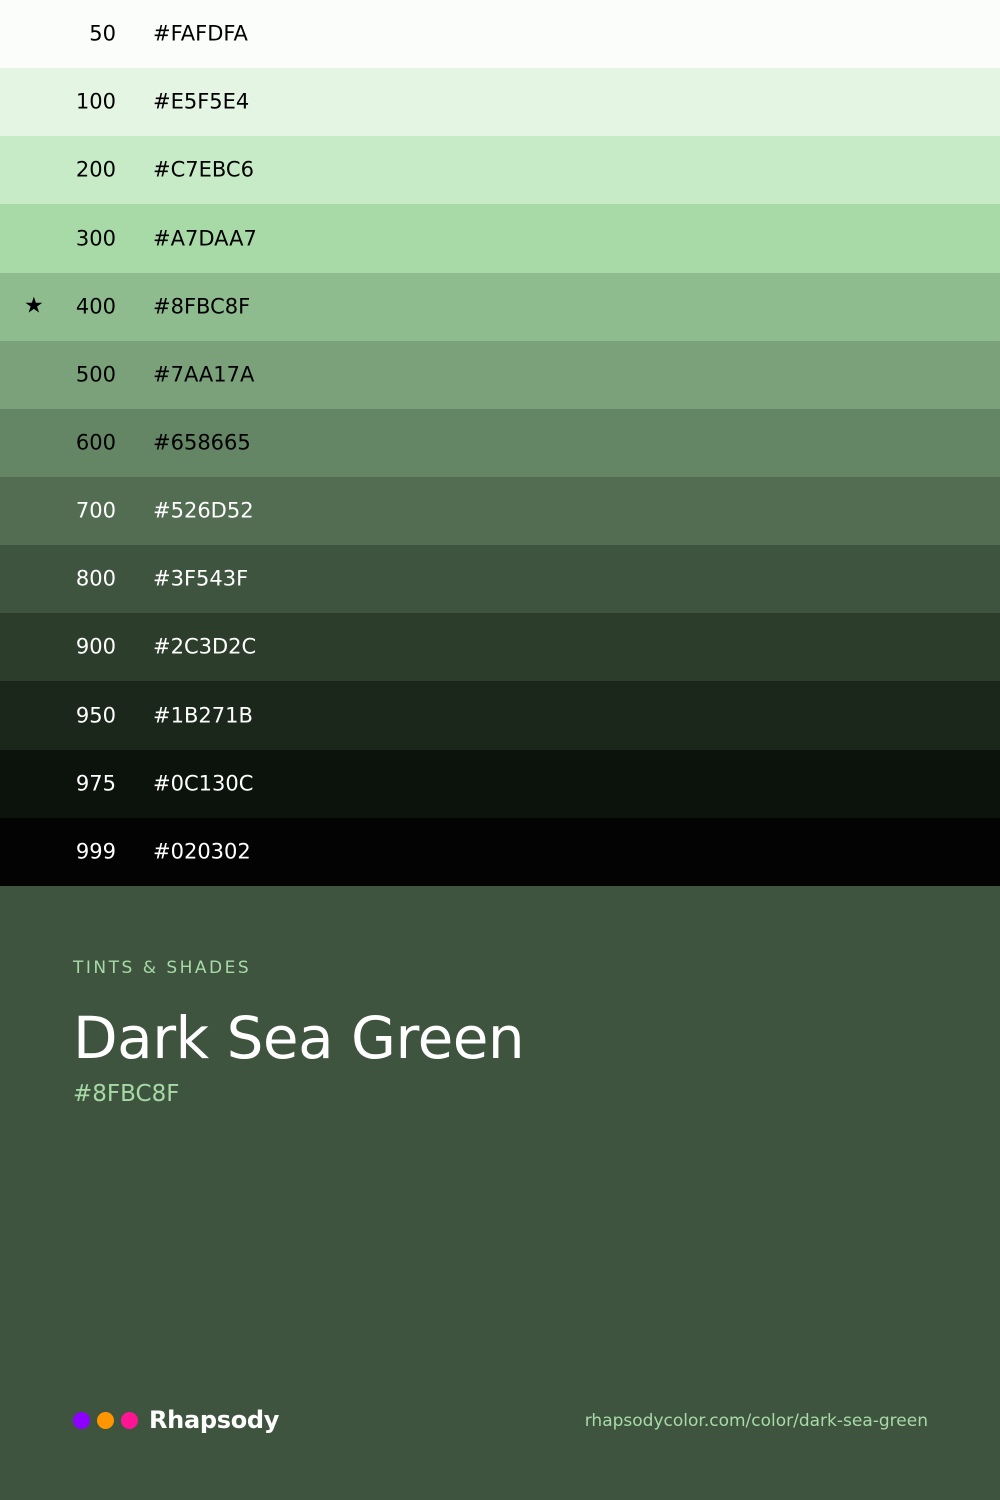  I want to click on color-hex: #8FBC8F, so click(126, 1093).